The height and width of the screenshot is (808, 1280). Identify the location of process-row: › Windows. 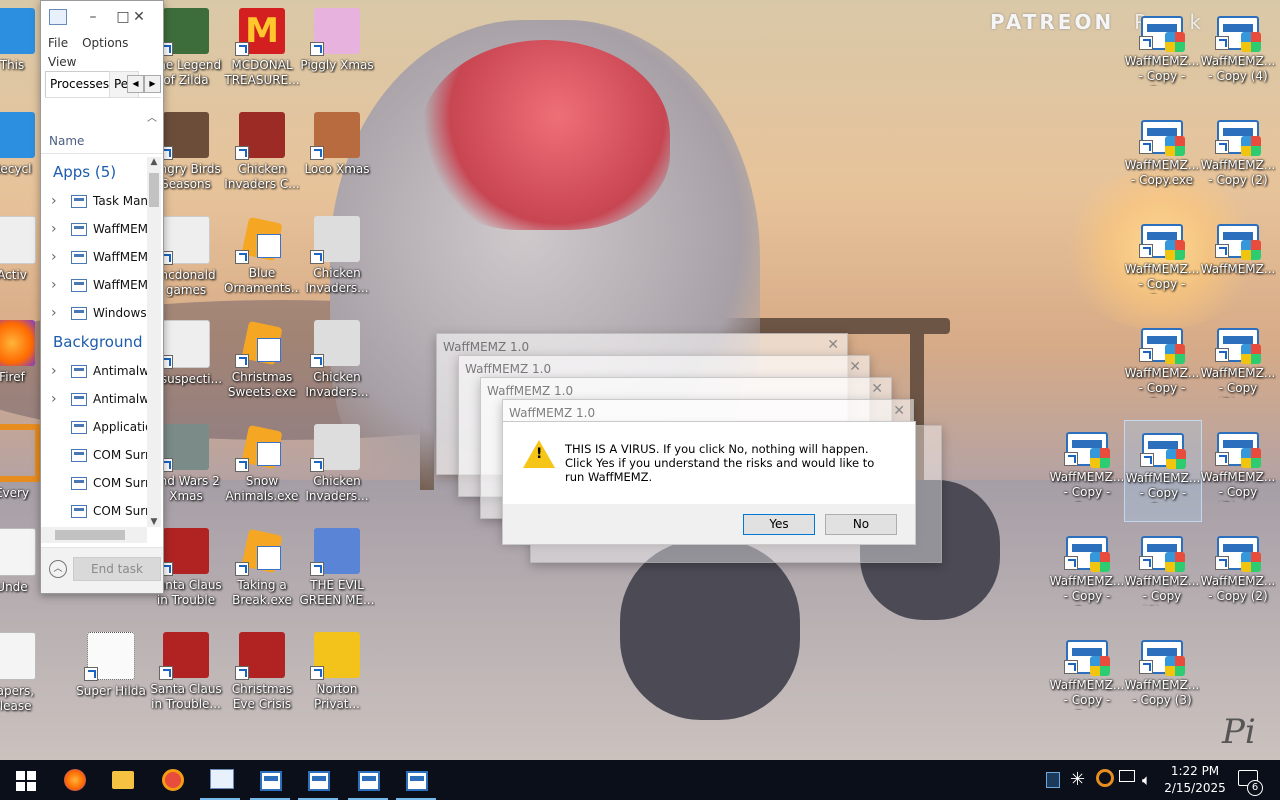
(94, 313).